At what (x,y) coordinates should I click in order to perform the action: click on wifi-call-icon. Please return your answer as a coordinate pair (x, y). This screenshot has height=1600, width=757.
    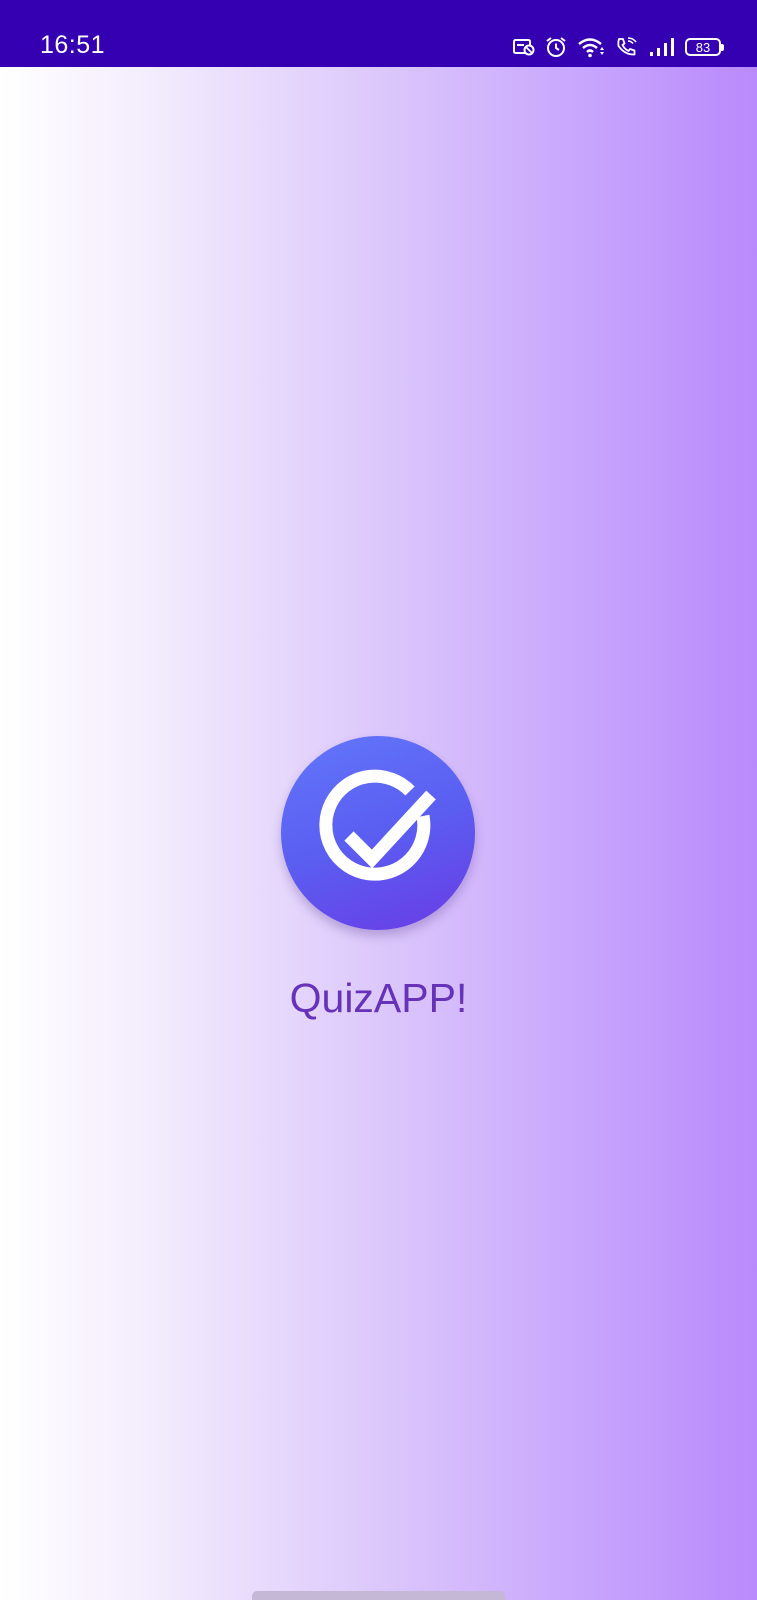
    Looking at the image, I should click on (627, 47).